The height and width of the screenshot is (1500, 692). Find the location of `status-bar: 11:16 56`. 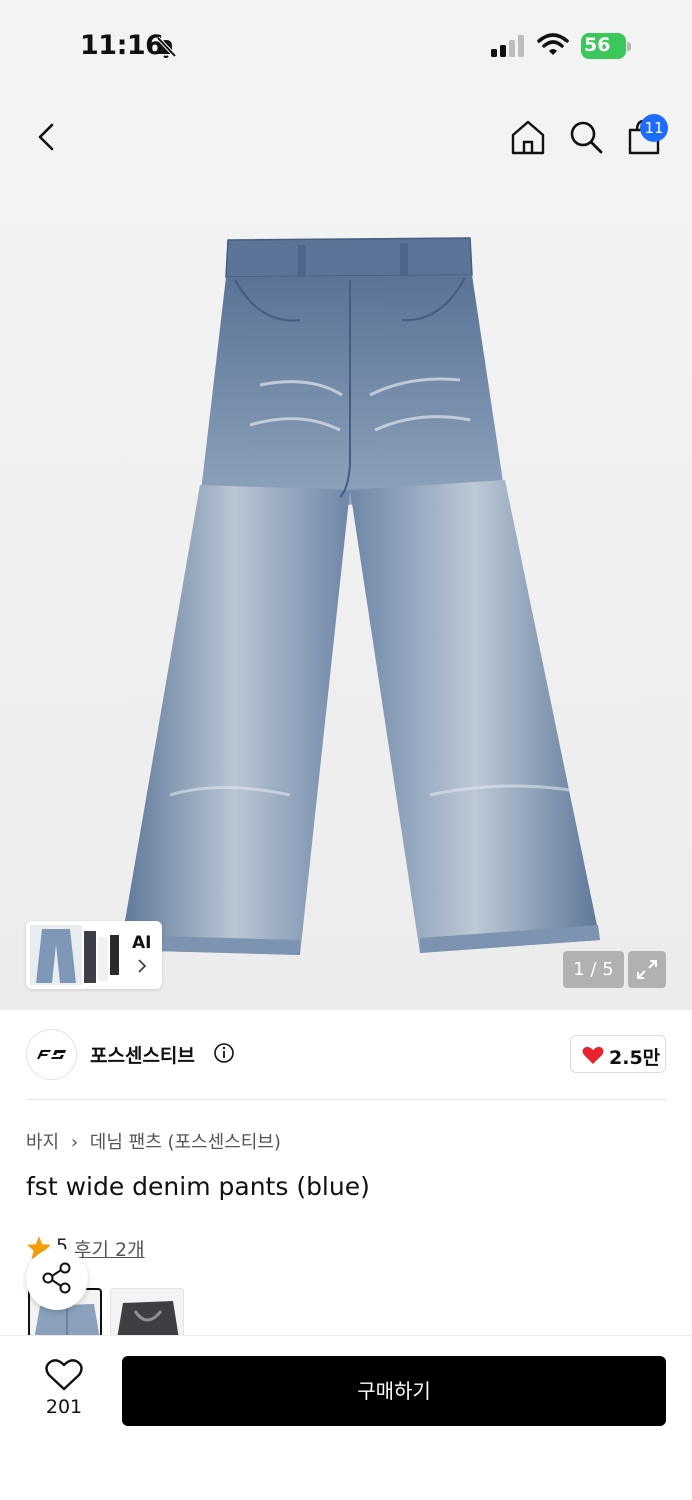

status-bar: 11:16 56 is located at coordinates (346, 47).